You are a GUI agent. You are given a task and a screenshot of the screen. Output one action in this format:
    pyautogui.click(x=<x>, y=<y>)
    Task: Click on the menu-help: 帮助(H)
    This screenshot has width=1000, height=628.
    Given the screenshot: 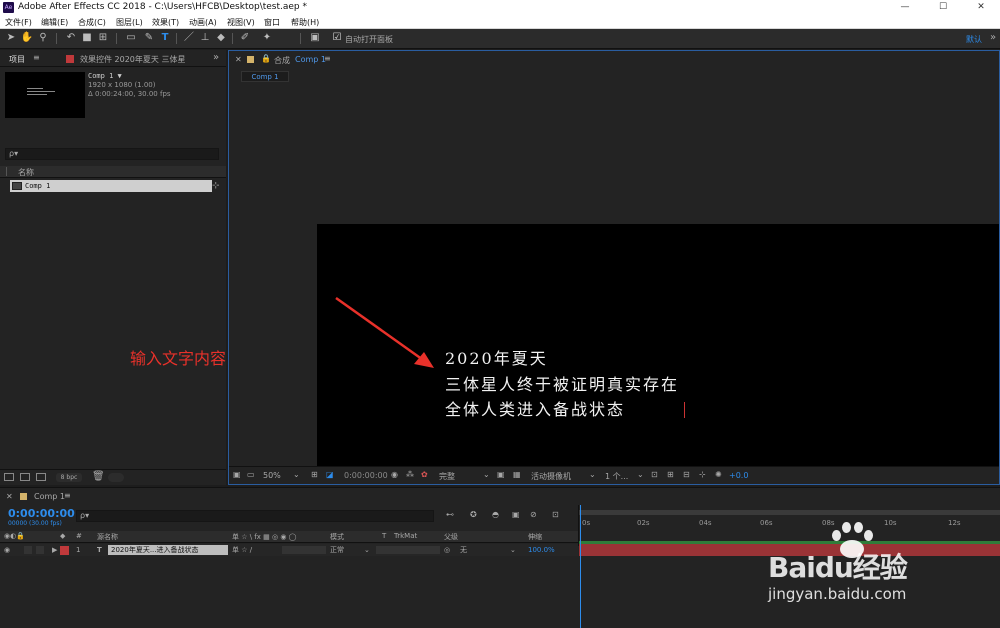 What is the action you would take?
    pyautogui.click(x=305, y=22)
    